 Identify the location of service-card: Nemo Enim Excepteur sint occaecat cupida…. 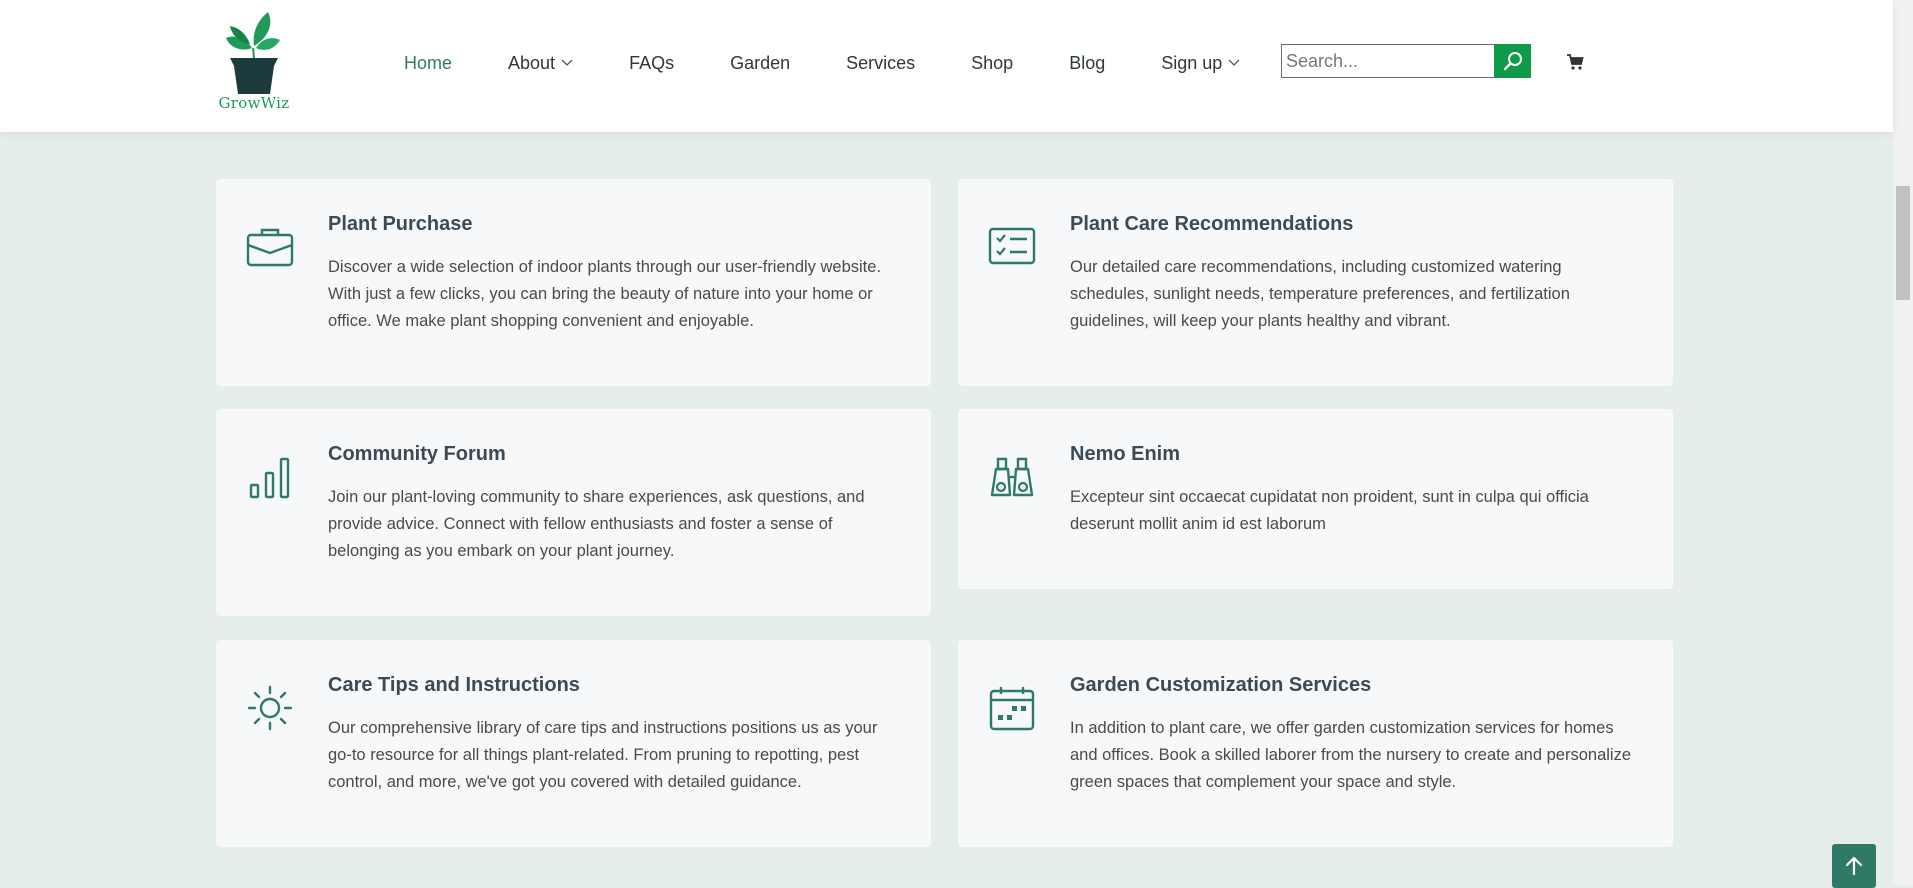
(1315, 499).